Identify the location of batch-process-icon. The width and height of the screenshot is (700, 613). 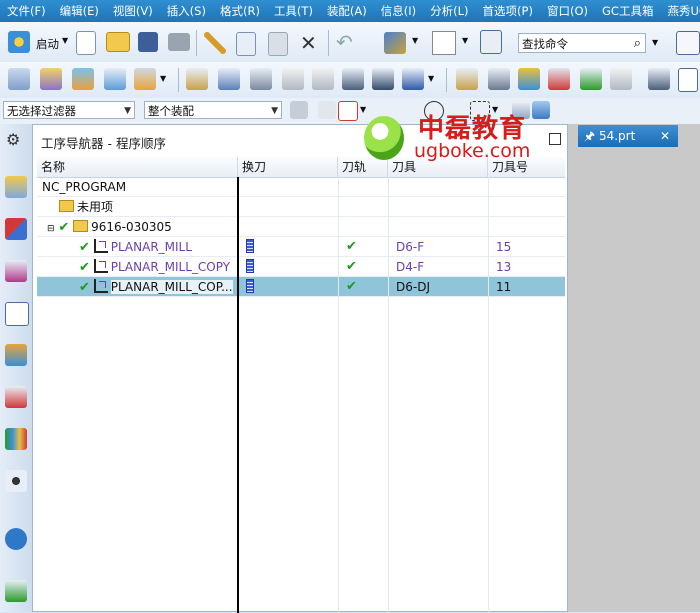
(621, 79).